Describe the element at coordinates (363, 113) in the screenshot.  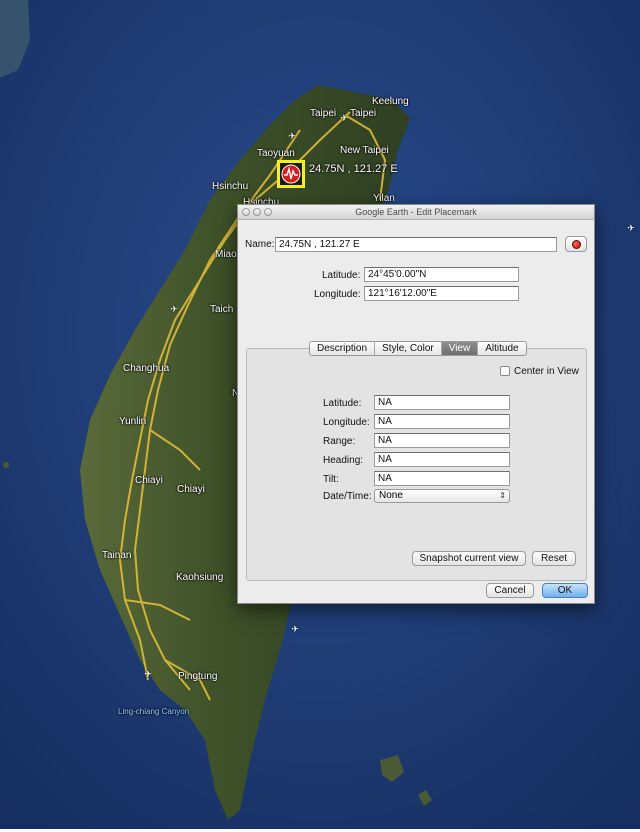
I see `map-label-taipei-secondary: Taipei` at that location.